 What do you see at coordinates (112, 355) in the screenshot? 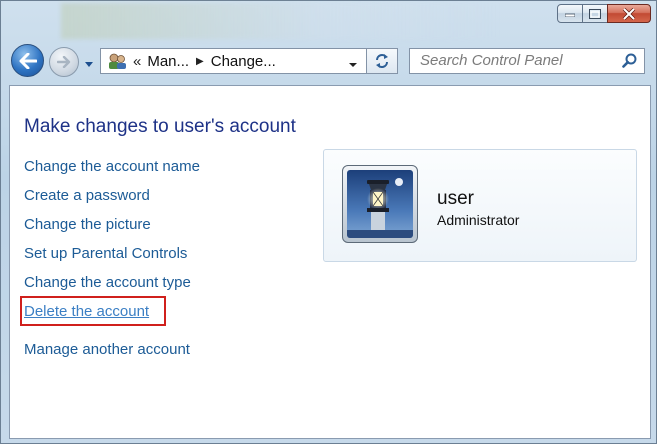
I see `manage-another-account-link: Manage another account` at bounding box center [112, 355].